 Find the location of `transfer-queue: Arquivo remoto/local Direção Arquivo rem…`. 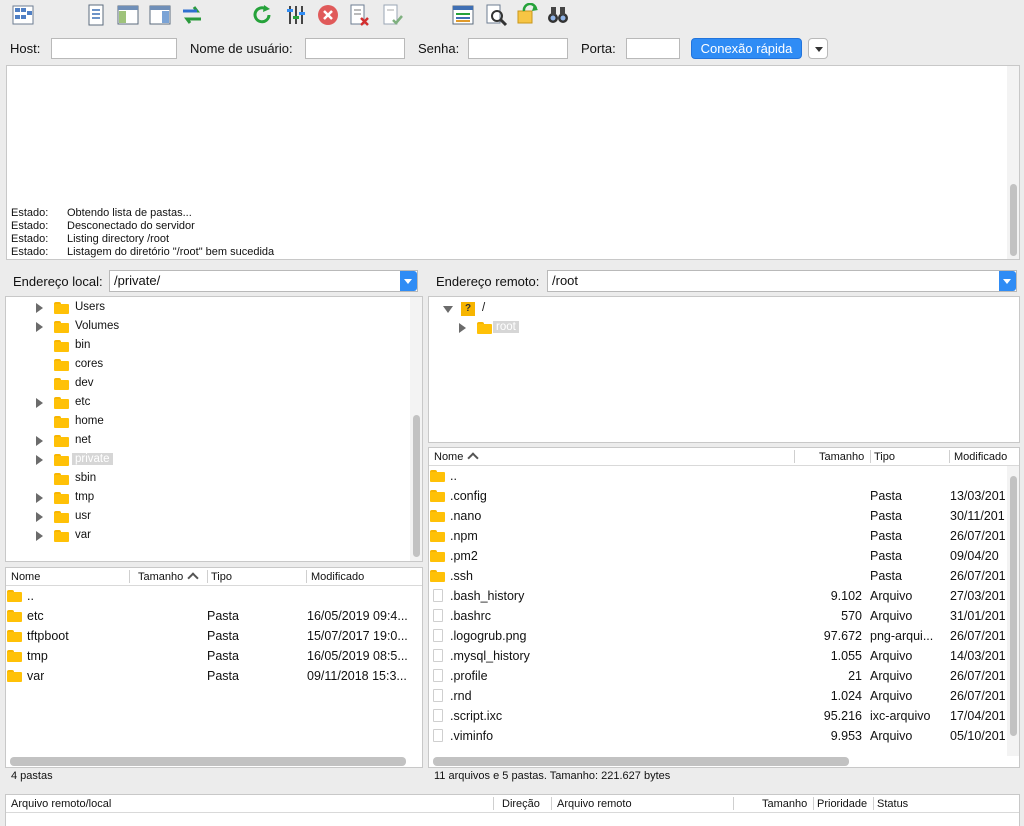

transfer-queue: Arquivo remoto/local Direção Arquivo rem… is located at coordinates (512, 810).